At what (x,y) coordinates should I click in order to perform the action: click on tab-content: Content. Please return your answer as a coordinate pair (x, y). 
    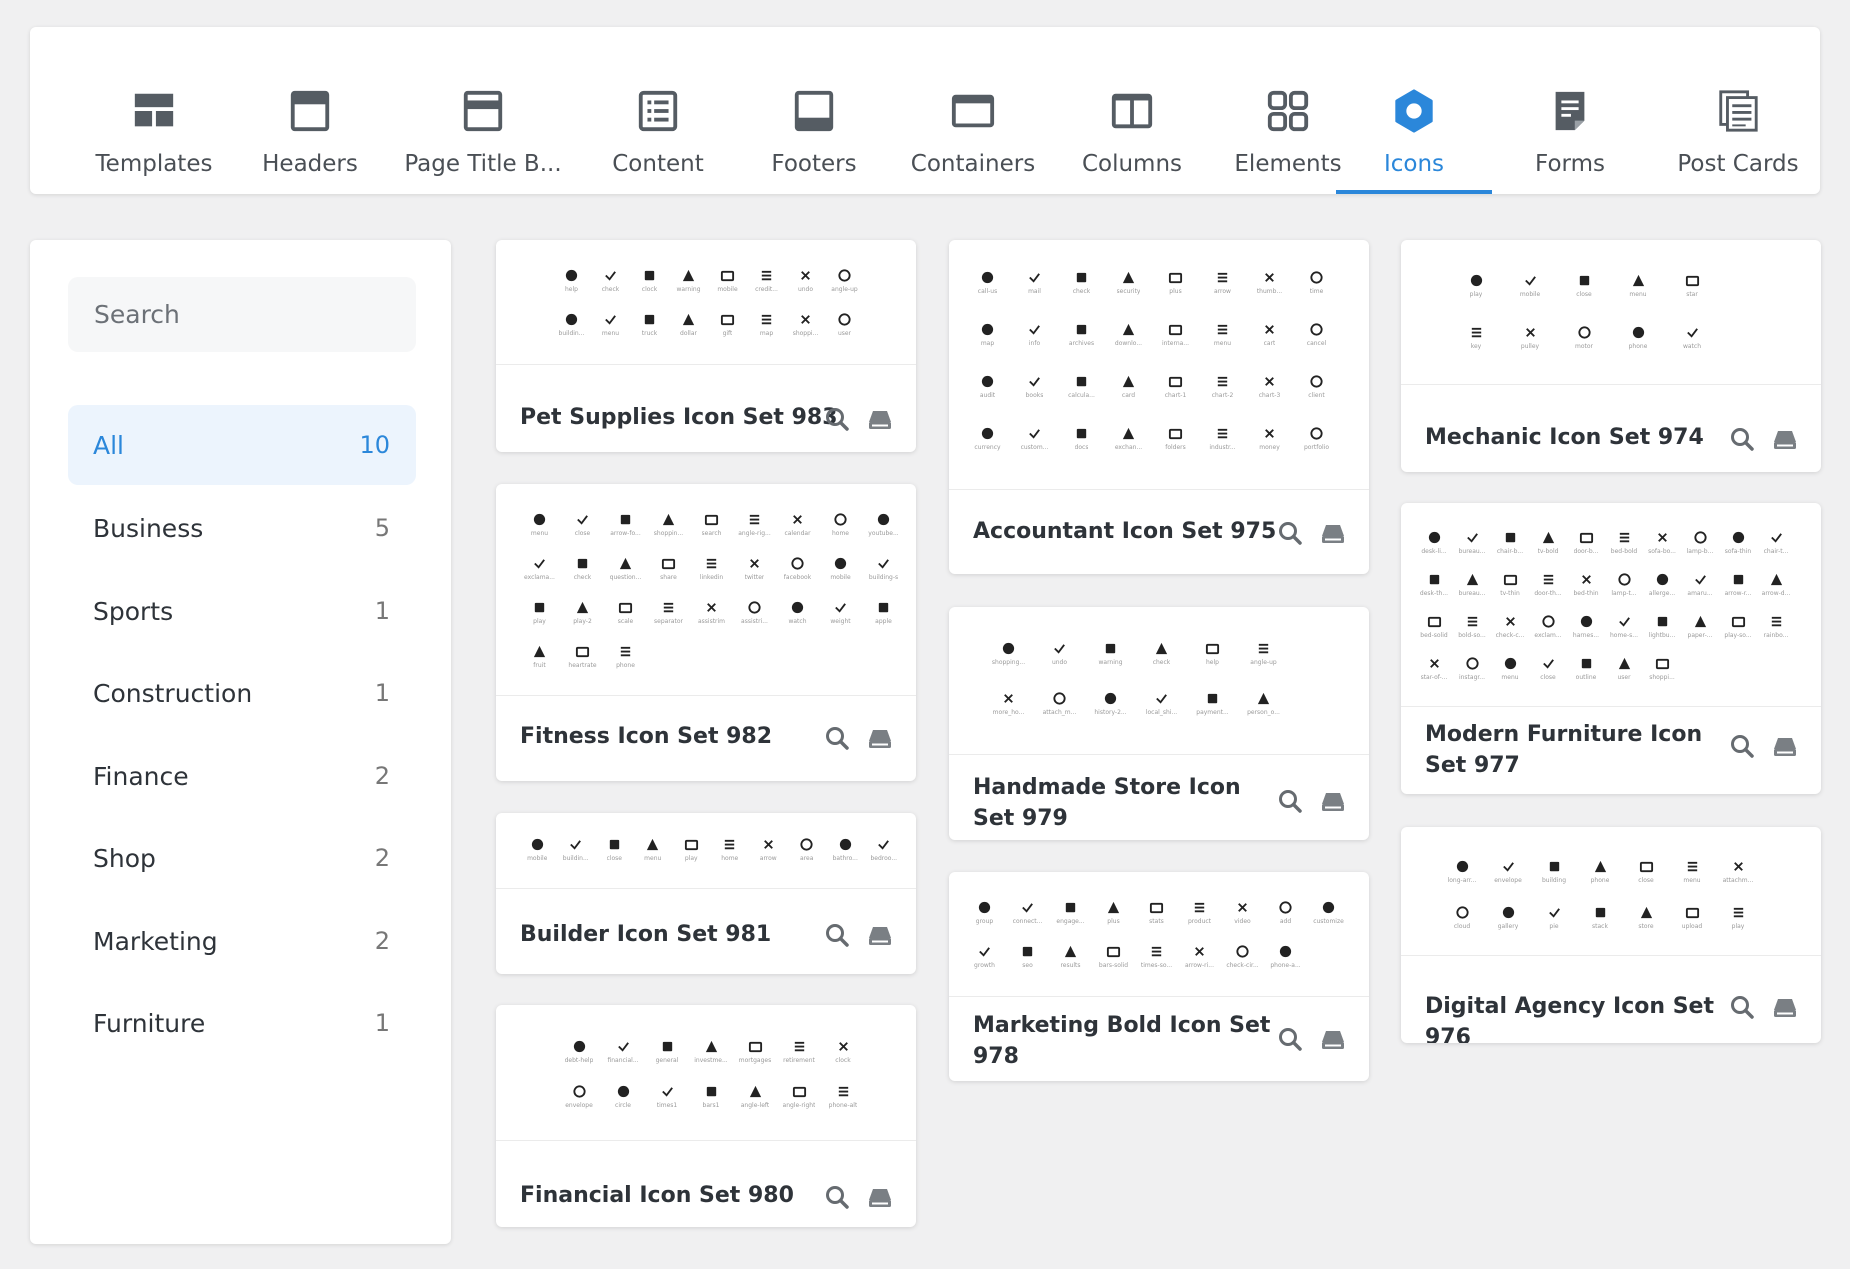
    Looking at the image, I should click on (658, 110).